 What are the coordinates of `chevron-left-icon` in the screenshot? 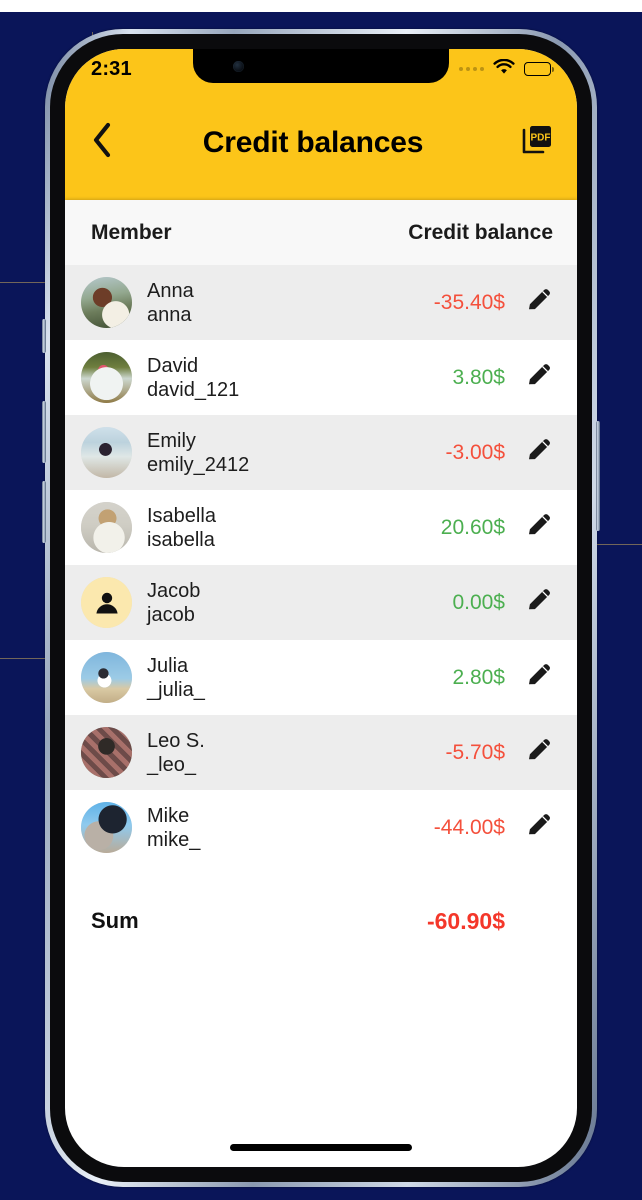 It's located at (102, 142).